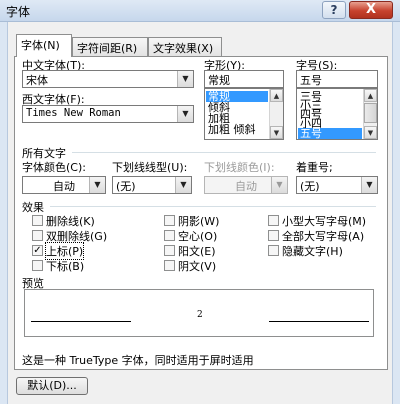 The image size is (400, 404). Describe the element at coordinates (64, 251) in the screenshot. I see `superscript-label: 上标(P)` at that location.